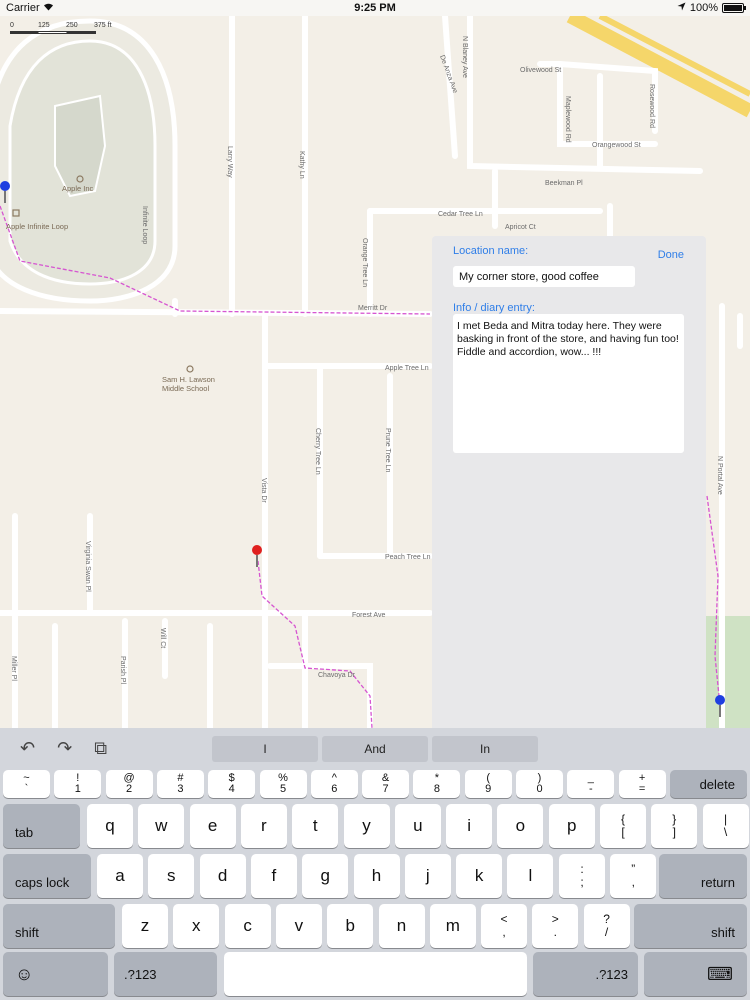 This screenshot has width=750, height=1000. What do you see at coordinates (64, 748) in the screenshot?
I see `redo-icon: ↷` at bounding box center [64, 748].